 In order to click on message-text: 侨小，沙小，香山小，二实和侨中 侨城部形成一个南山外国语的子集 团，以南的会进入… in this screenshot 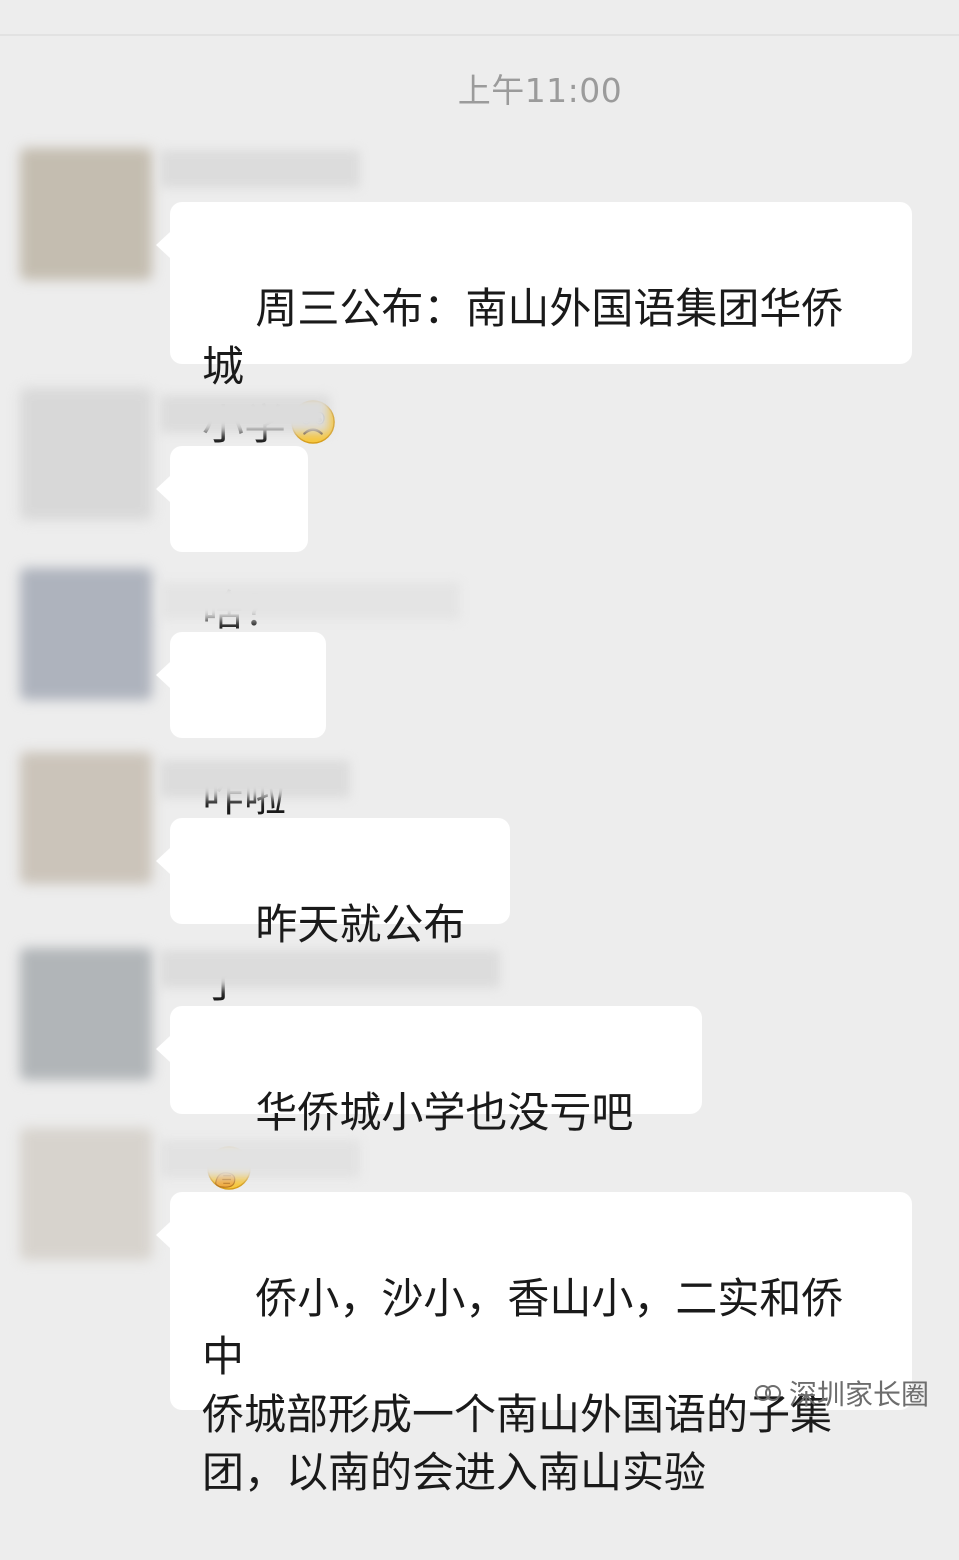, I will do `click(523, 1385)`.